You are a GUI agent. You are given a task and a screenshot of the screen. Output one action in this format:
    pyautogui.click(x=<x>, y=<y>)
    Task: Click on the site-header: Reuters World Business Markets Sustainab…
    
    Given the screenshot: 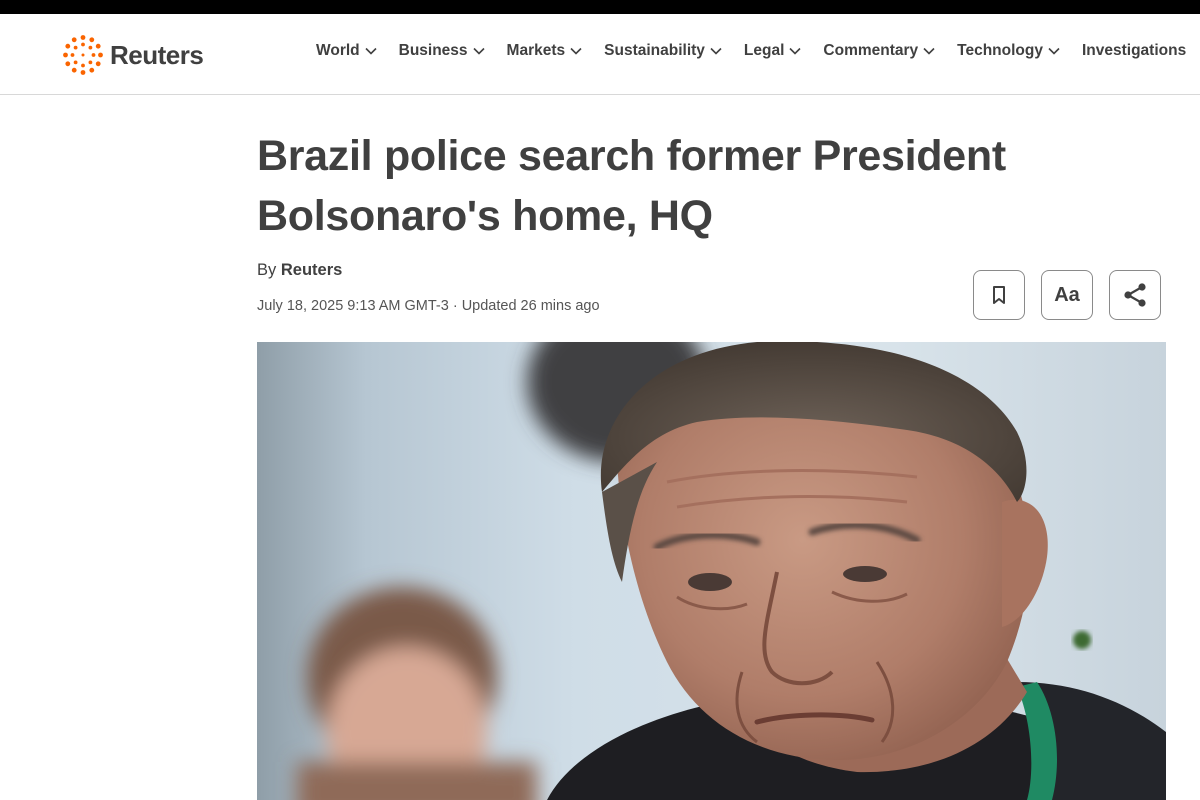 What is the action you would take?
    pyautogui.click(x=600, y=54)
    